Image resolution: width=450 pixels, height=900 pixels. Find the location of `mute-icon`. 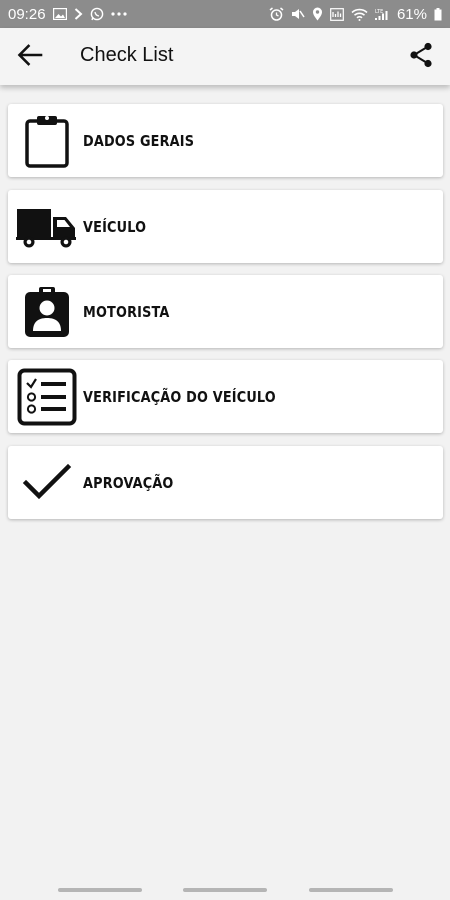

mute-icon is located at coordinates (298, 14).